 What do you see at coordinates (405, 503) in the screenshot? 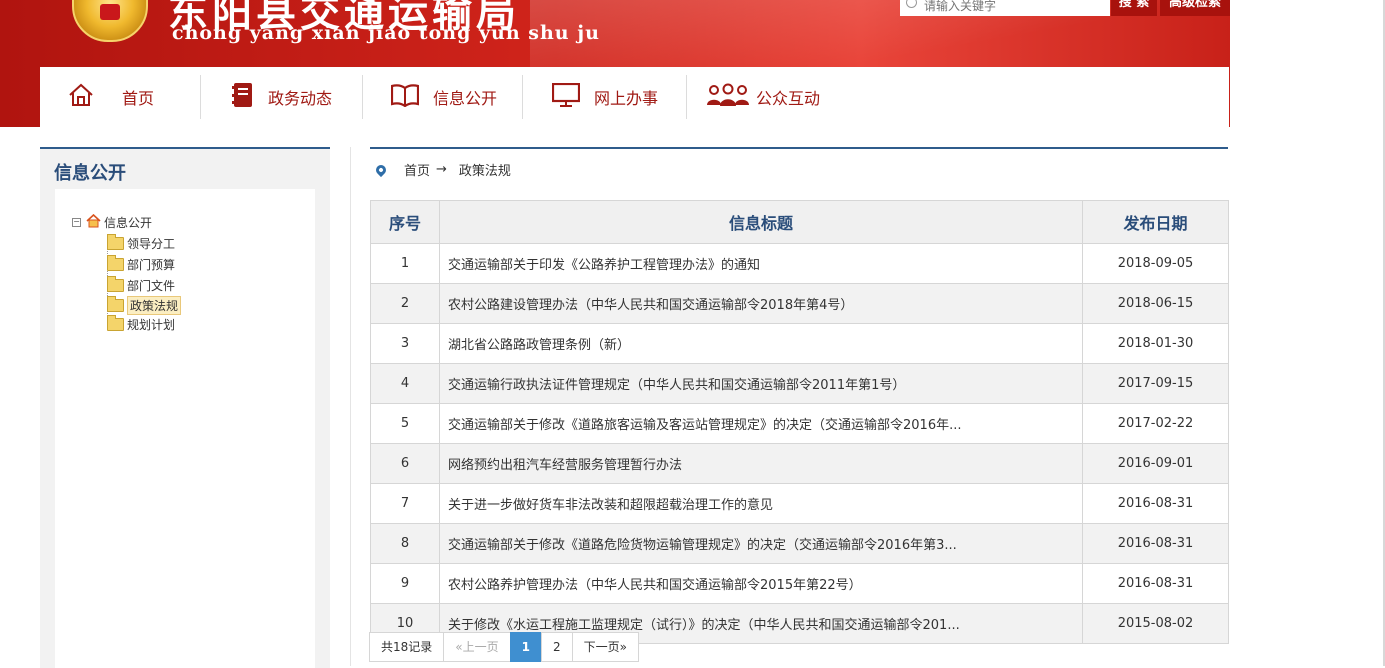
I see `row-number: 7` at bounding box center [405, 503].